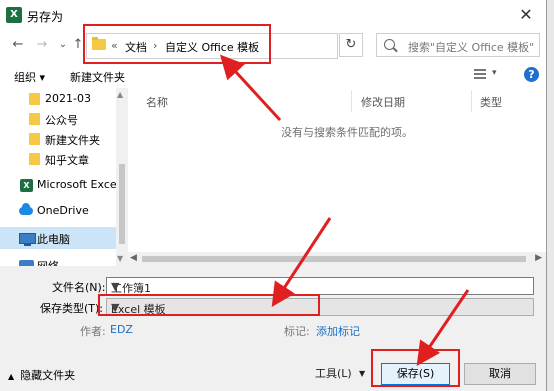  I want to click on arrow-to-address, so click(250, 88).